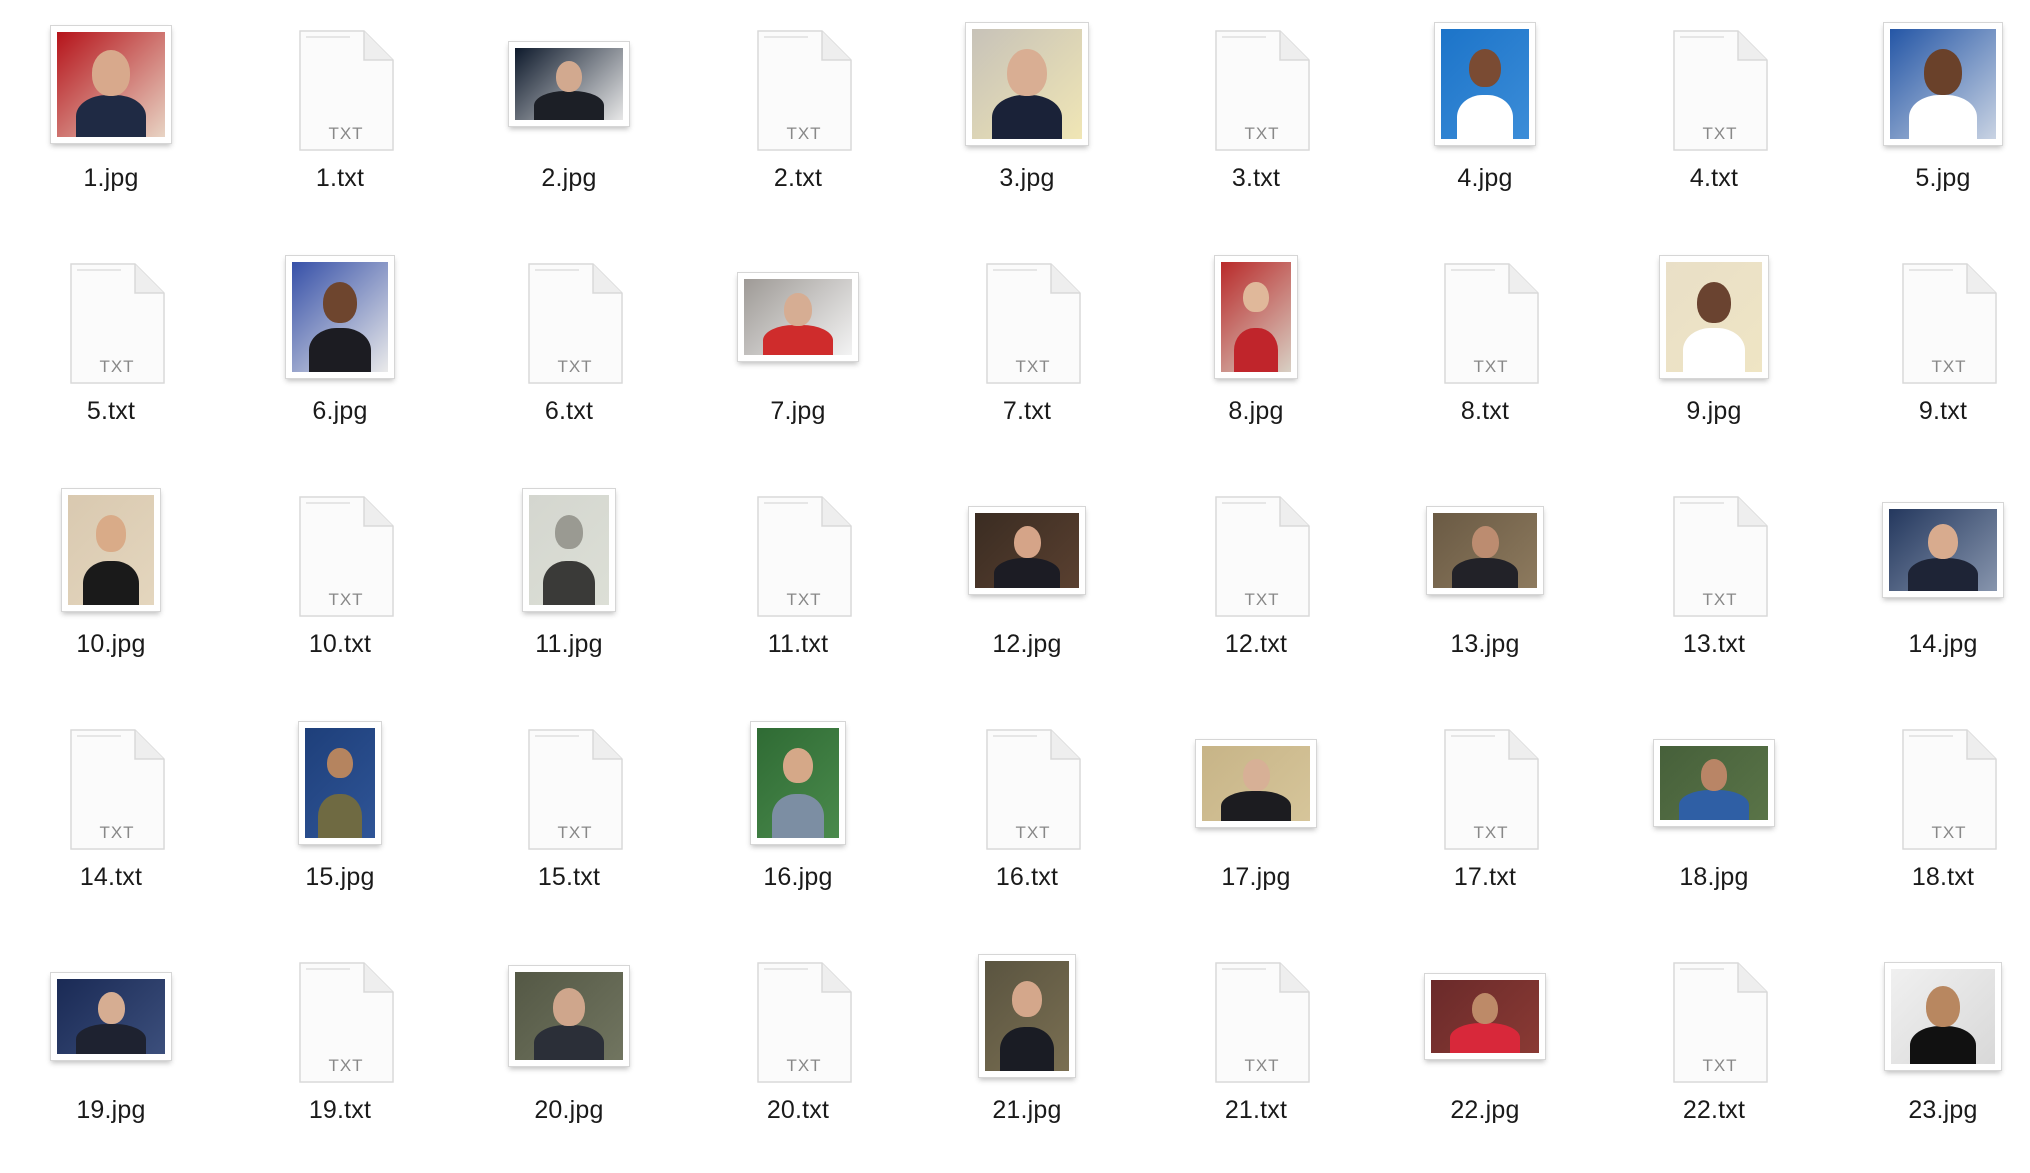 The width and height of the screenshot is (2030, 1173). I want to click on text-file-item: TXT 21.txt, so click(1256, 1063).